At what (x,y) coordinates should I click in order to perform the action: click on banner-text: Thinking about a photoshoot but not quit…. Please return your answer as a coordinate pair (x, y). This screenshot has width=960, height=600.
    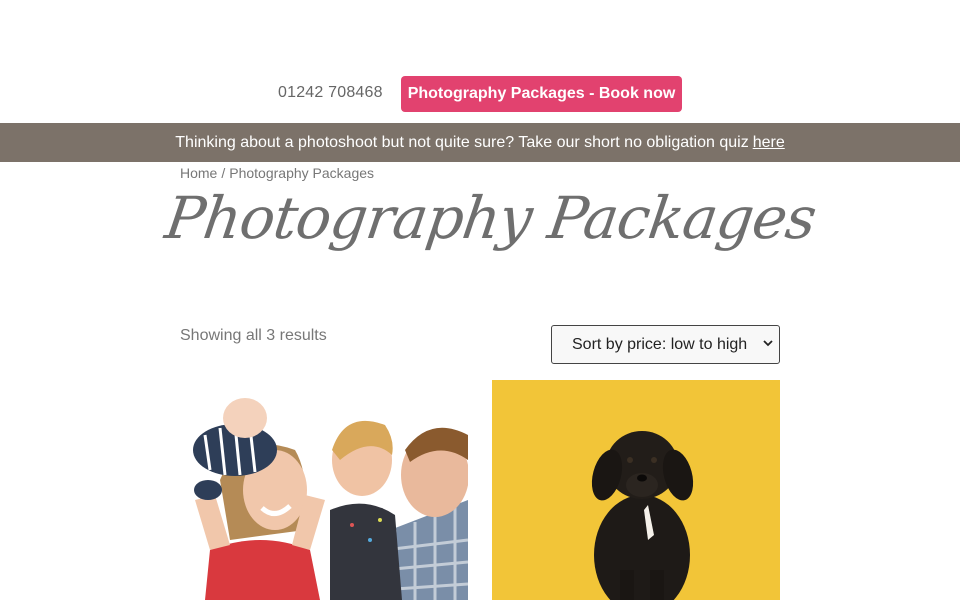
    Looking at the image, I should click on (462, 142).